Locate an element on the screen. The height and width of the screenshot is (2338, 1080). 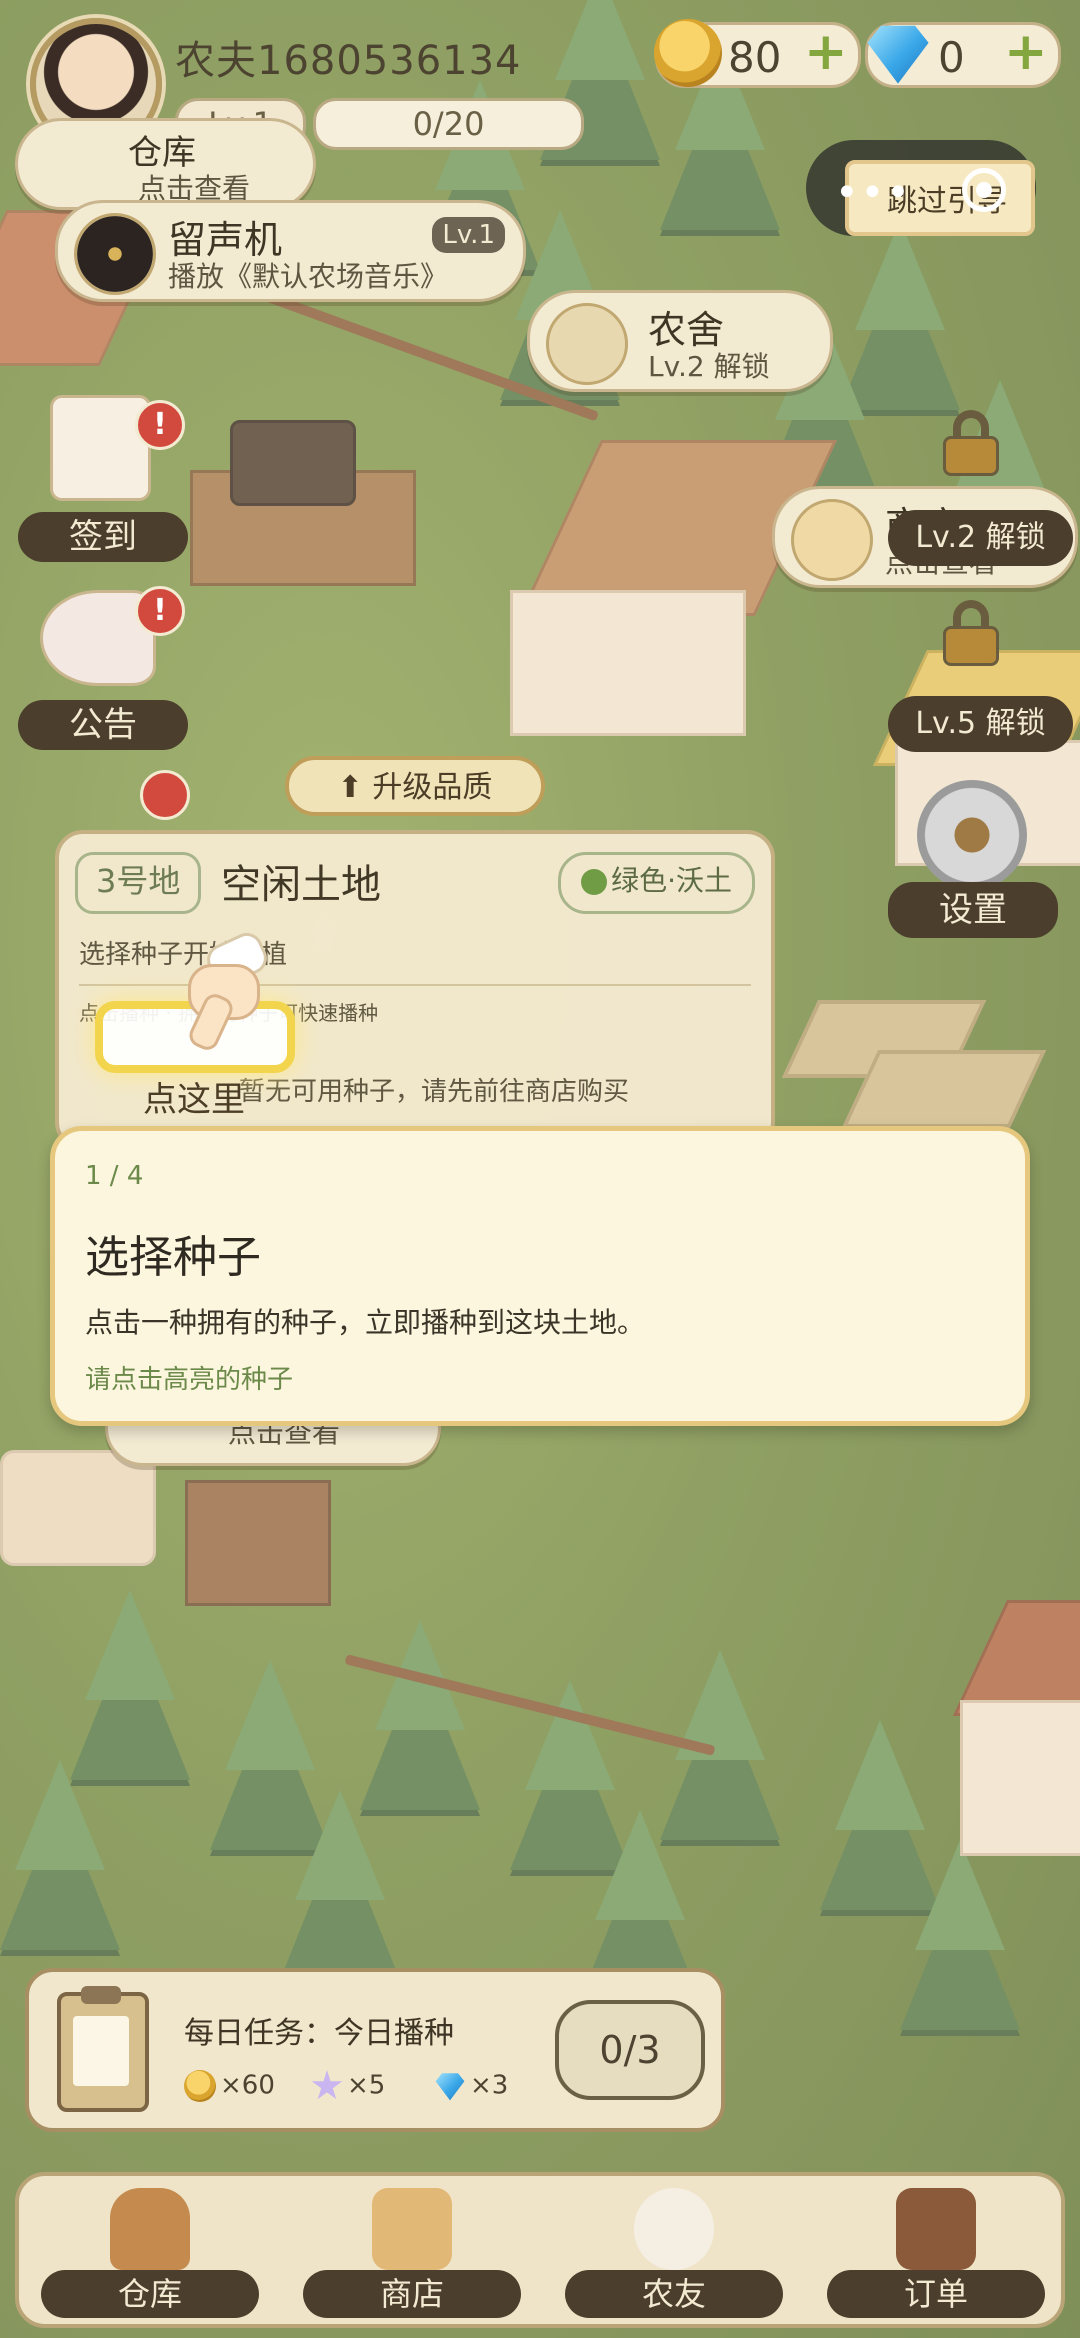
plot-title: 空闲土地 is located at coordinates (301, 885).